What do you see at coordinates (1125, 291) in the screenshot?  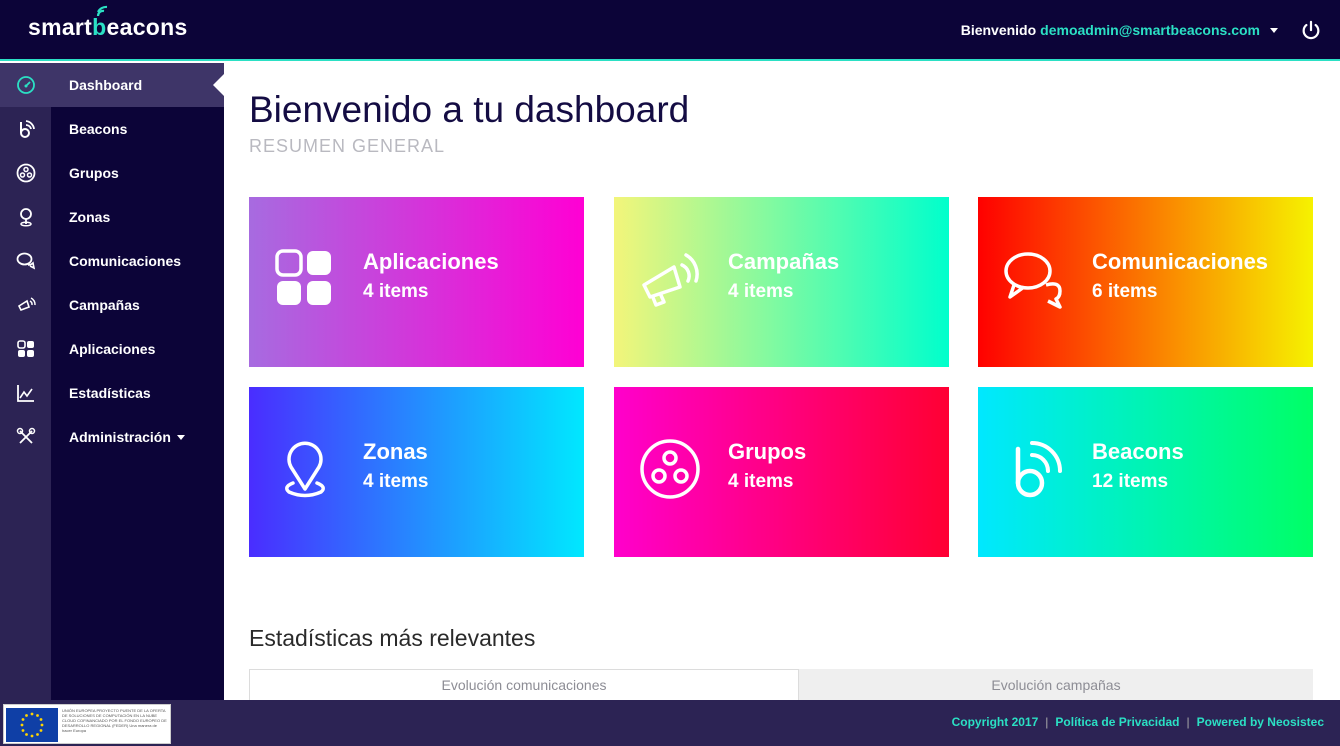 I see `card-count: 6 items` at bounding box center [1125, 291].